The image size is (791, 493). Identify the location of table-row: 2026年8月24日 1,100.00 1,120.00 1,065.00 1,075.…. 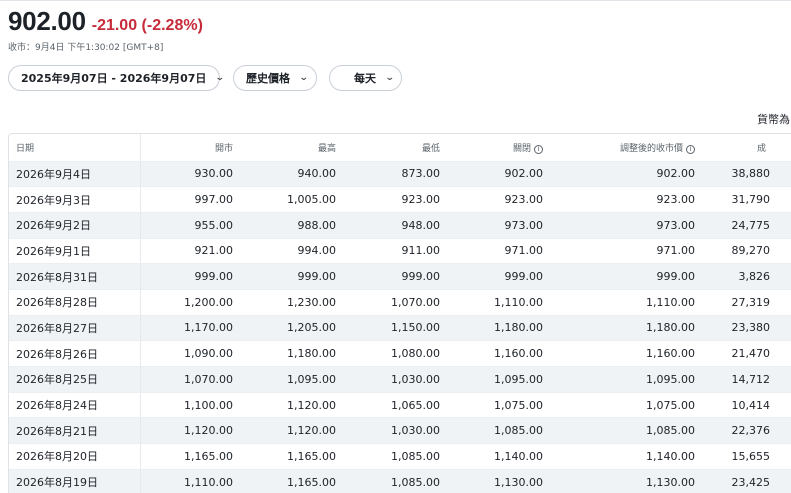
(400, 404).